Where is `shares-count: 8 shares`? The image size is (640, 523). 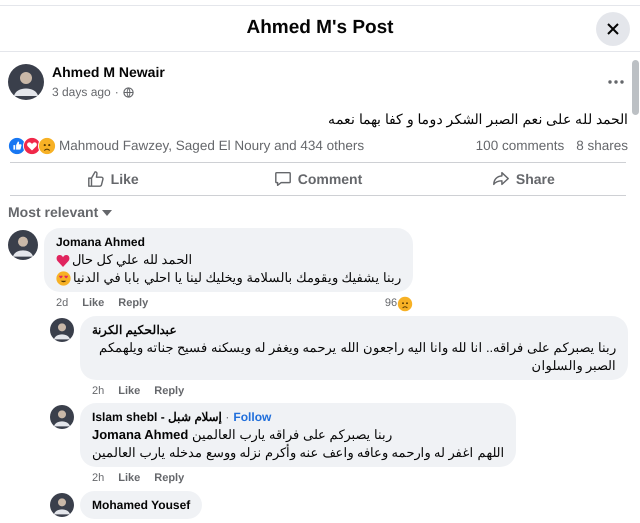 shares-count: 8 shares is located at coordinates (602, 146).